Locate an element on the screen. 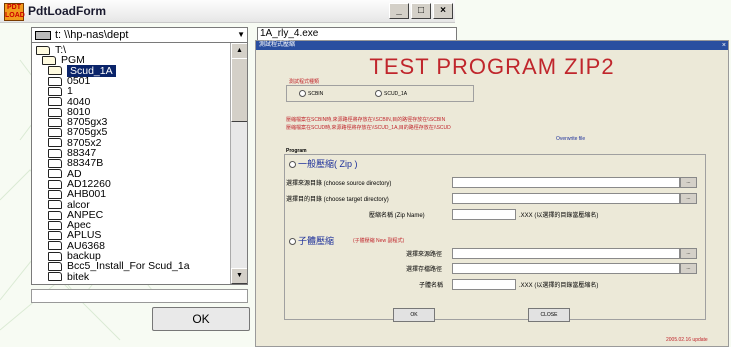 This screenshot has height=347, width=731. program-type-box: SCBIN SCUD_1A is located at coordinates (380, 93).